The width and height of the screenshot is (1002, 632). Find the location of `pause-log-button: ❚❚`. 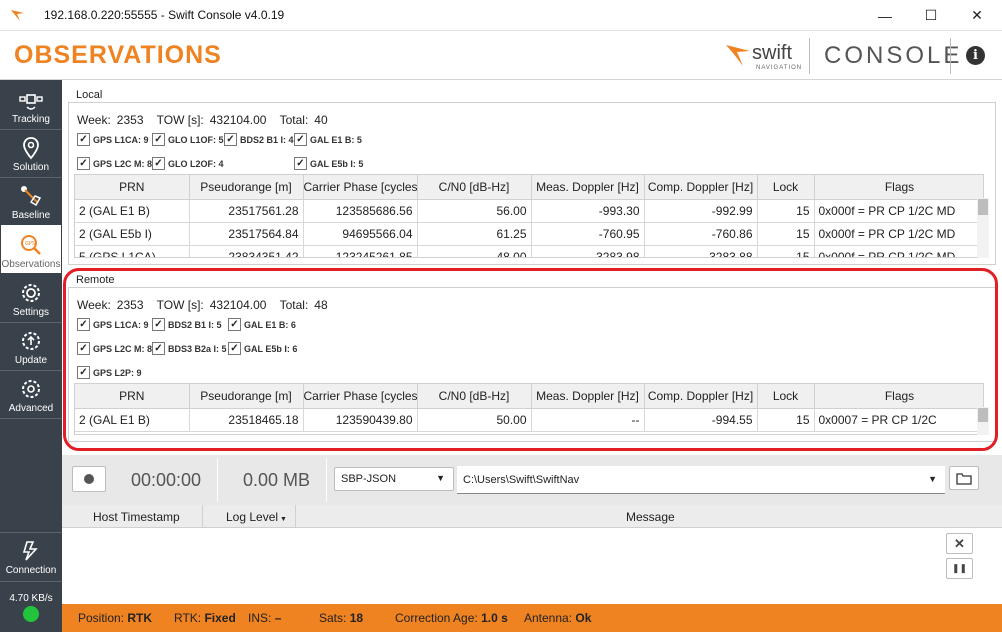

pause-log-button: ❚❚ is located at coordinates (959, 568).